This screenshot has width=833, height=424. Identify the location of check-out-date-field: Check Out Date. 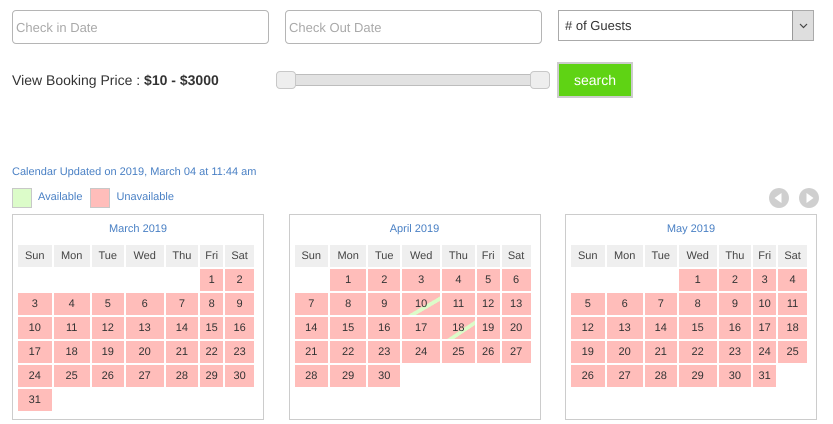
(413, 27).